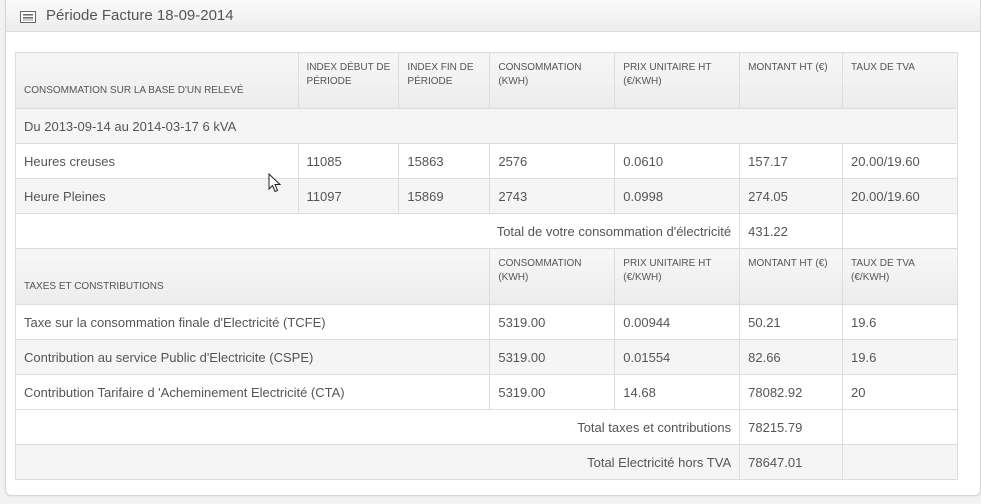 The height and width of the screenshot is (504, 981). I want to click on col-header-taux-tva: TAUX DE TVA (€/KWH), so click(900, 276).